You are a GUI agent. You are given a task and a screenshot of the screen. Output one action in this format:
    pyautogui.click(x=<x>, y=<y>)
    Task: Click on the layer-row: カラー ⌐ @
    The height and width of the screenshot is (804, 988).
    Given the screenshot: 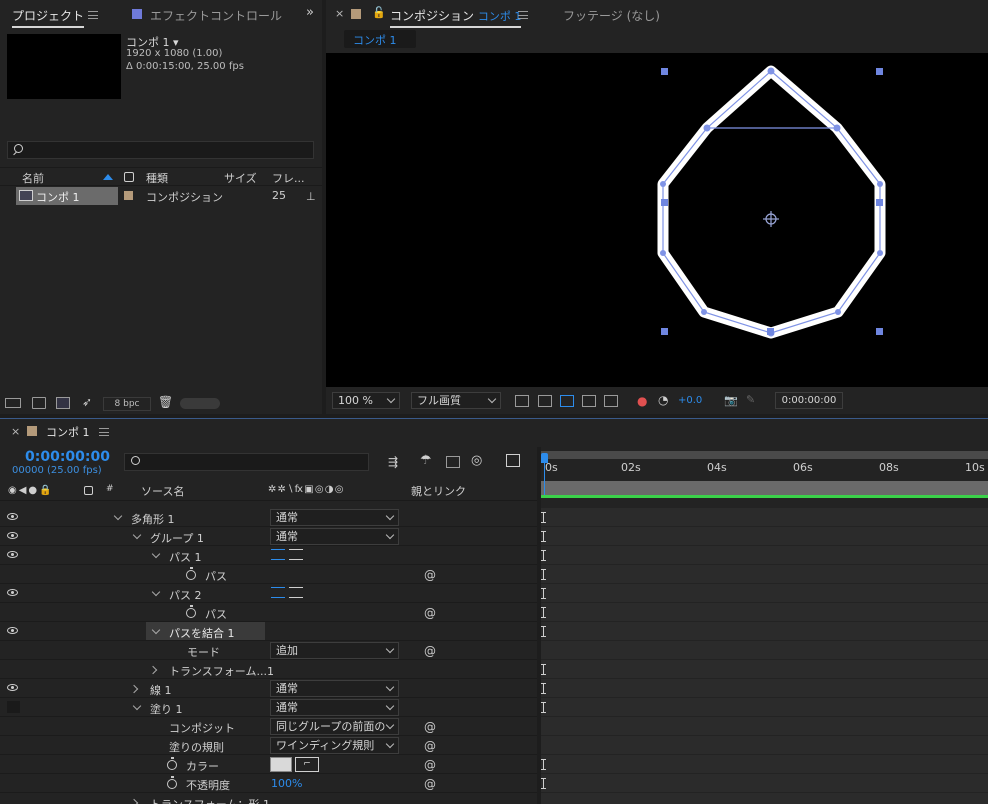 What is the action you would take?
    pyautogui.click(x=268, y=764)
    